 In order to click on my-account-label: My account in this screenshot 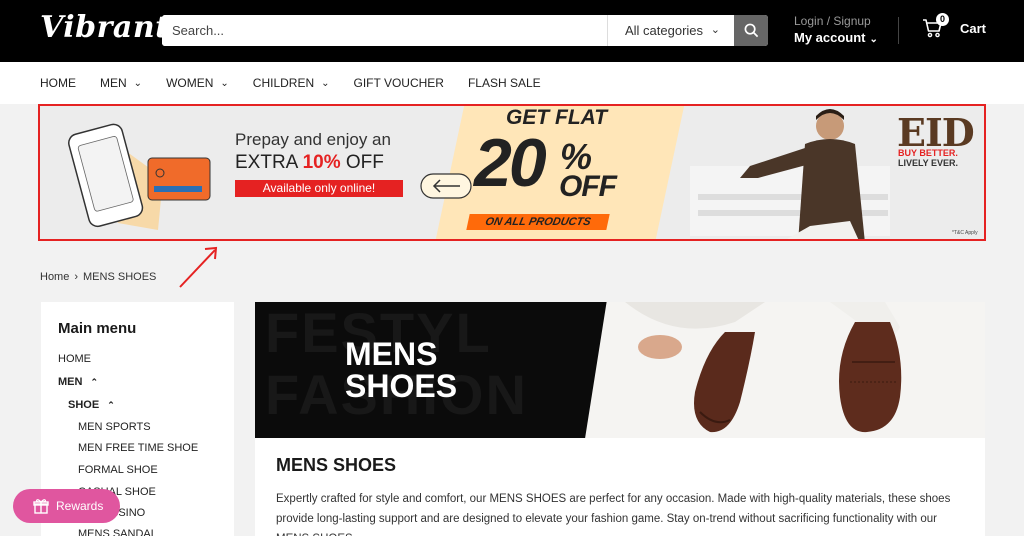, I will do `click(830, 37)`.